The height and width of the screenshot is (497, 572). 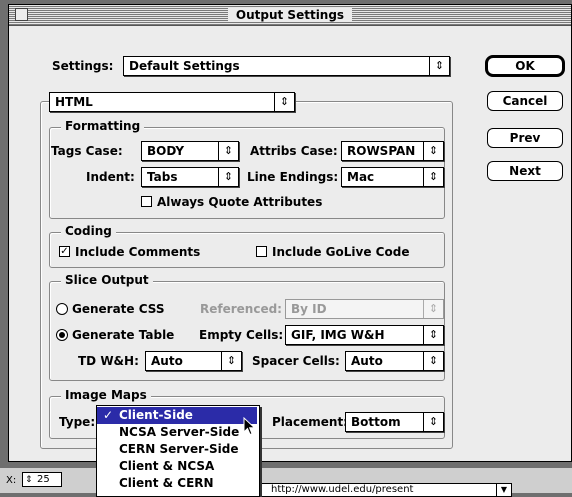 I want to click on format-value: HTML, so click(x=74, y=102).